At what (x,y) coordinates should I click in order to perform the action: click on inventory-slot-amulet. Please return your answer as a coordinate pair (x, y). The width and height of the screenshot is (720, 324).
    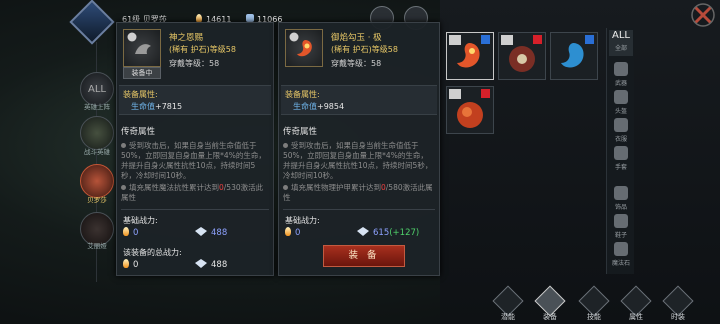
    Looking at the image, I should click on (522, 56).